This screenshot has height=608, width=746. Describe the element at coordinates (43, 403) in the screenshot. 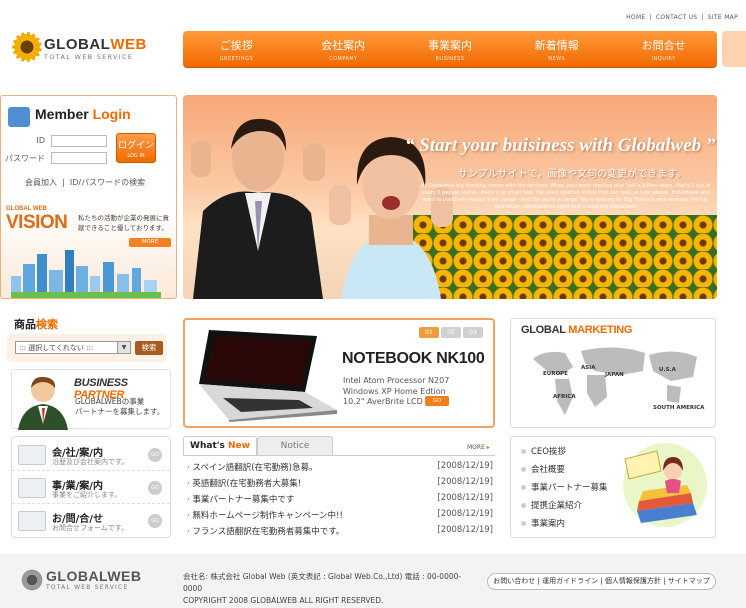

I see `businessman-illustration` at that location.